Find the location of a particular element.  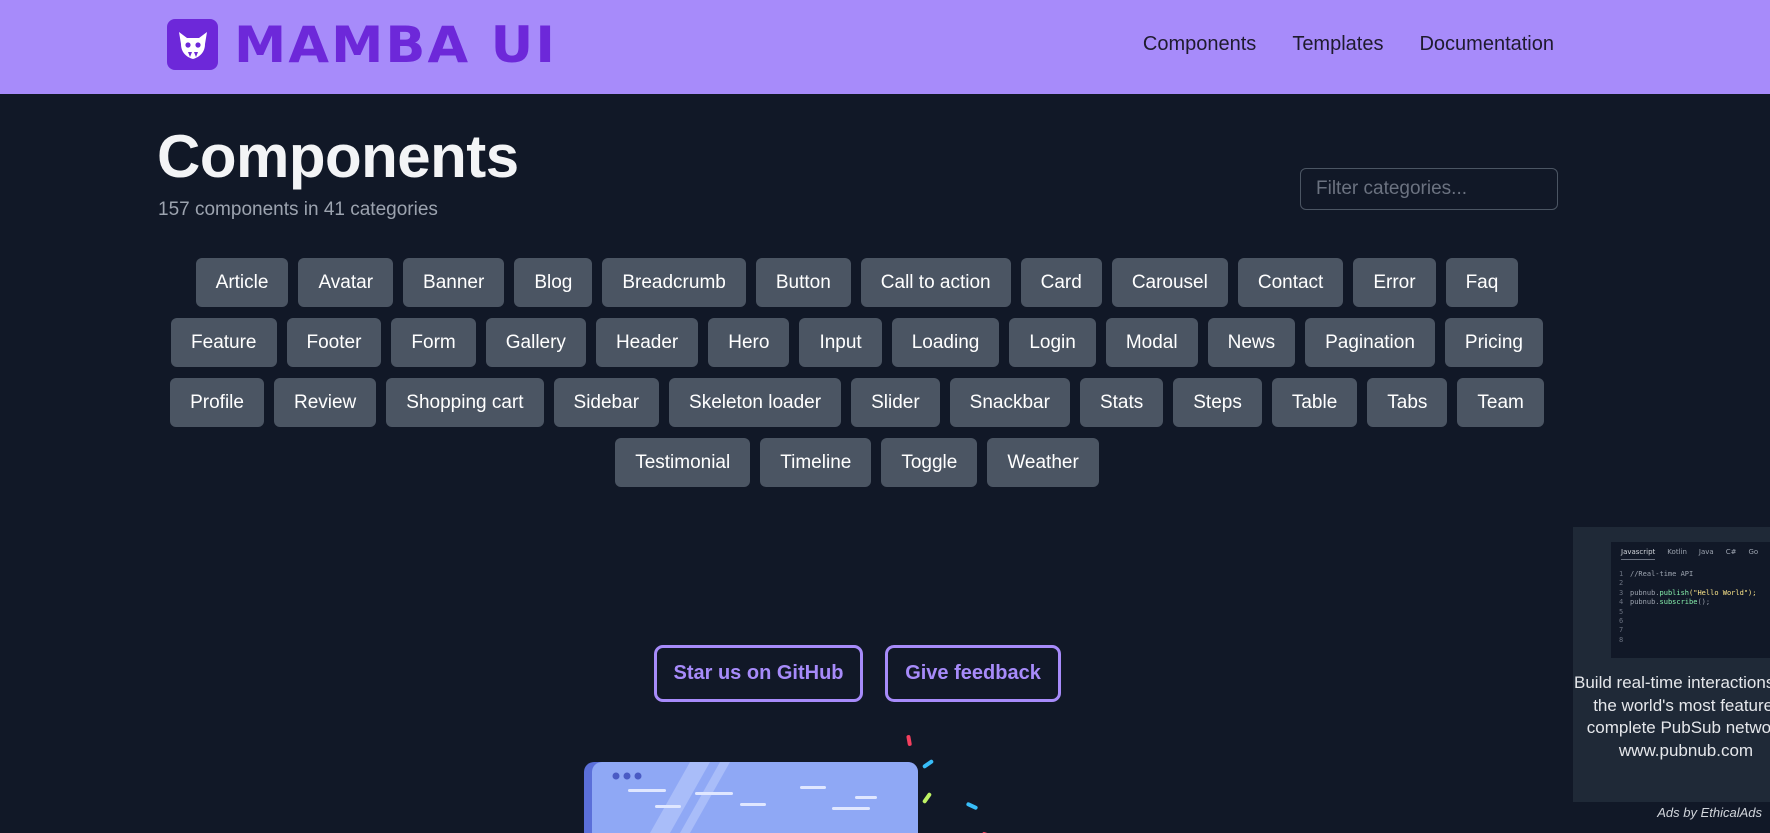

give-feedback-button: Give feedback is located at coordinates (973, 673).